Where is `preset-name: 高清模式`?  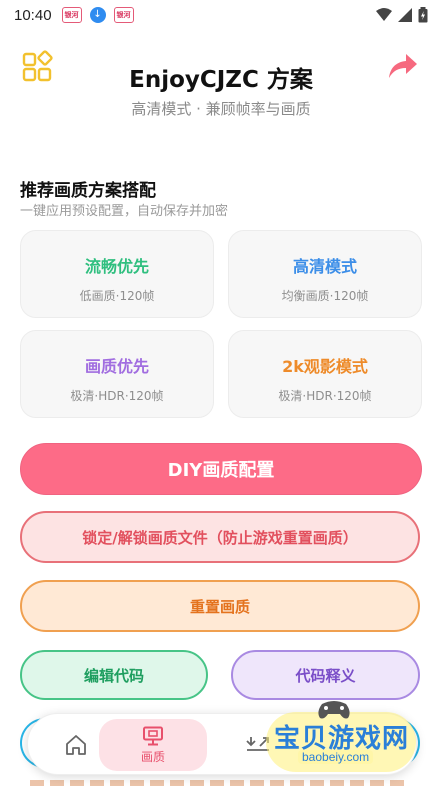 preset-name: 高清模式 is located at coordinates (324, 266).